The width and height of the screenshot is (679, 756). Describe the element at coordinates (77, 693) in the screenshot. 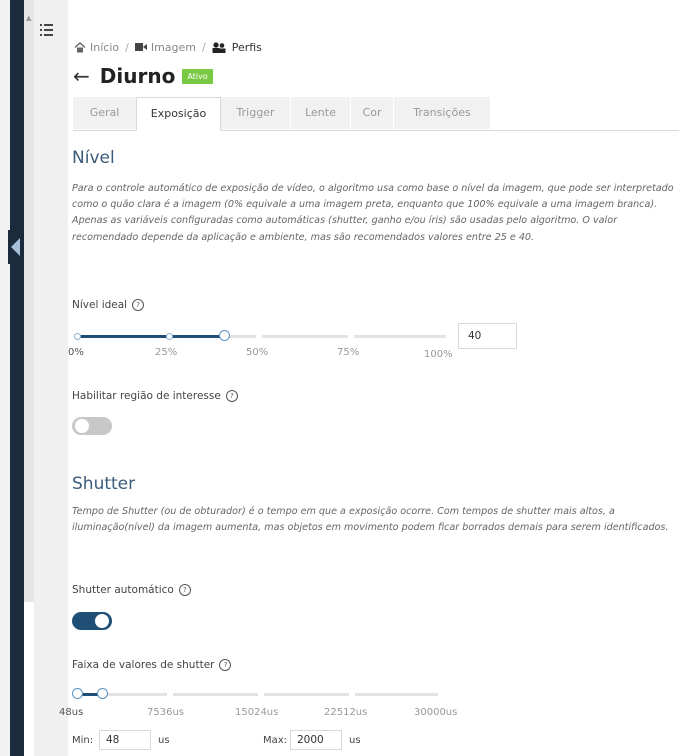

I see `shutter-min-handle` at that location.